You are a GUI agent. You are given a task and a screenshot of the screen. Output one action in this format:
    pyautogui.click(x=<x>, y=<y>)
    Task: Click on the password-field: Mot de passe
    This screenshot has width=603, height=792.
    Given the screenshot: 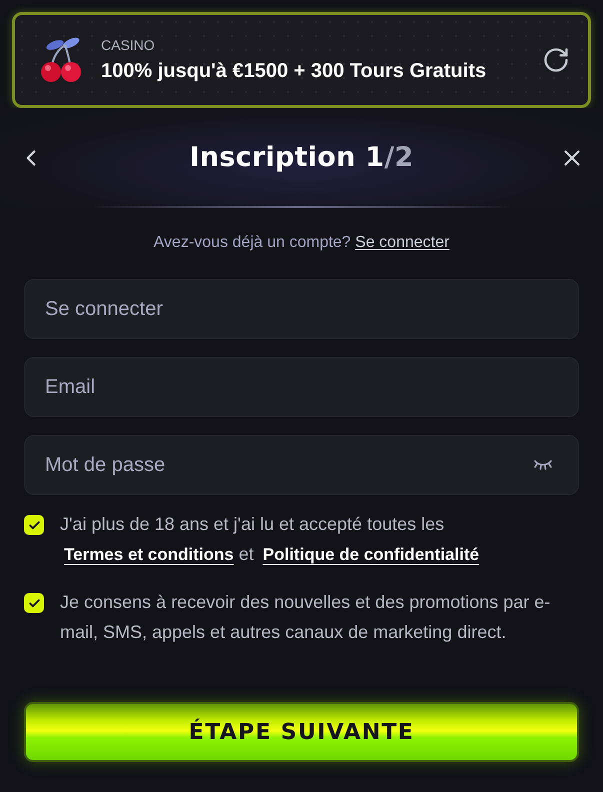 What is the action you would take?
    pyautogui.click(x=301, y=465)
    